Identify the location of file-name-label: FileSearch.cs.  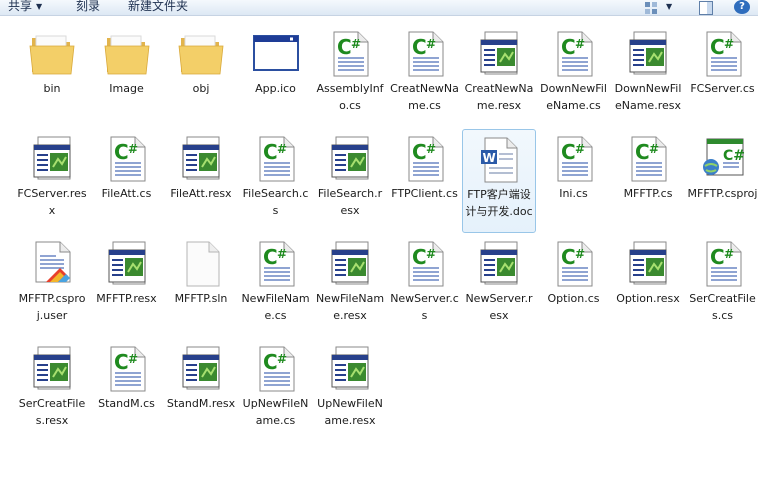
(275, 202).